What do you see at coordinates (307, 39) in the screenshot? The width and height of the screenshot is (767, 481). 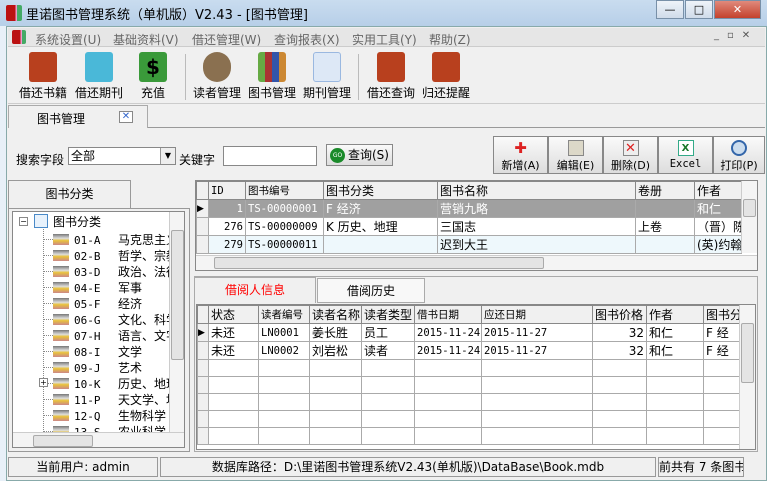 I see `menu-reports: 查询报表(X)` at bounding box center [307, 39].